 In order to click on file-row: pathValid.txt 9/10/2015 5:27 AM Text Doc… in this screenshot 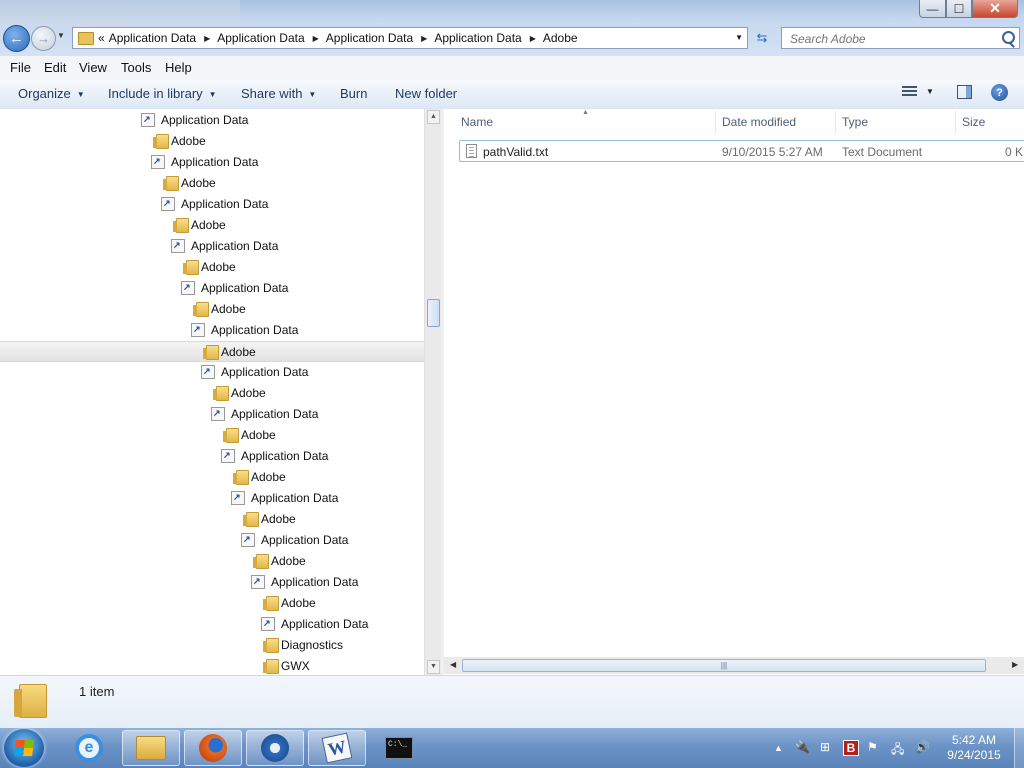, I will do `click(741, 151)`.